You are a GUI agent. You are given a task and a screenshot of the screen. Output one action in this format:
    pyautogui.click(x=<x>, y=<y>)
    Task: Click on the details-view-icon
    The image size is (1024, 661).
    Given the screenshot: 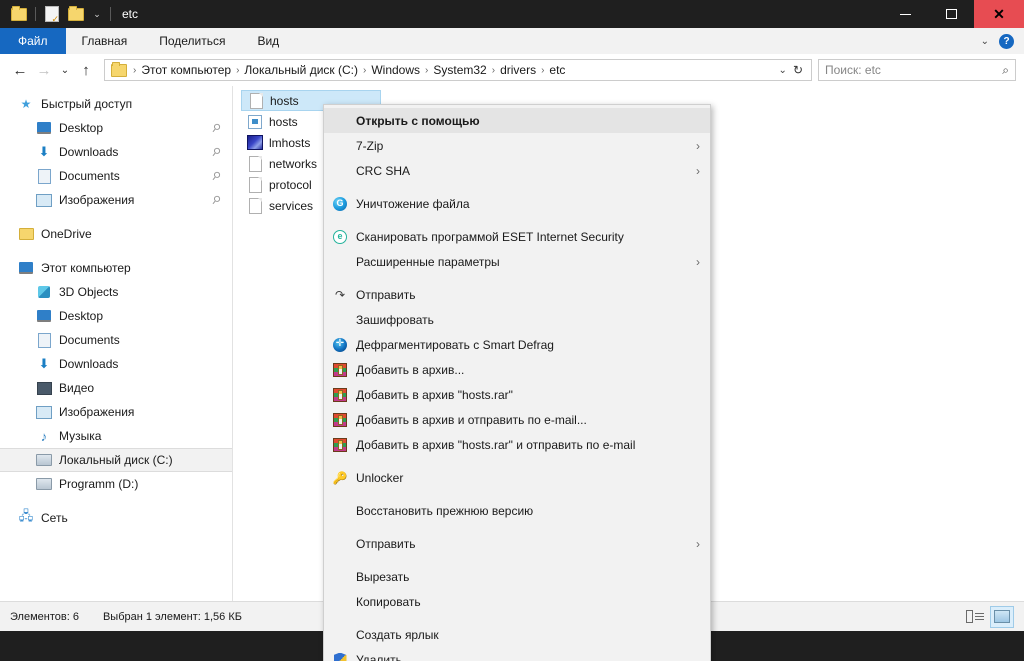 What is the action you would take?
    pyautogui.click(x=975, y=616)
    